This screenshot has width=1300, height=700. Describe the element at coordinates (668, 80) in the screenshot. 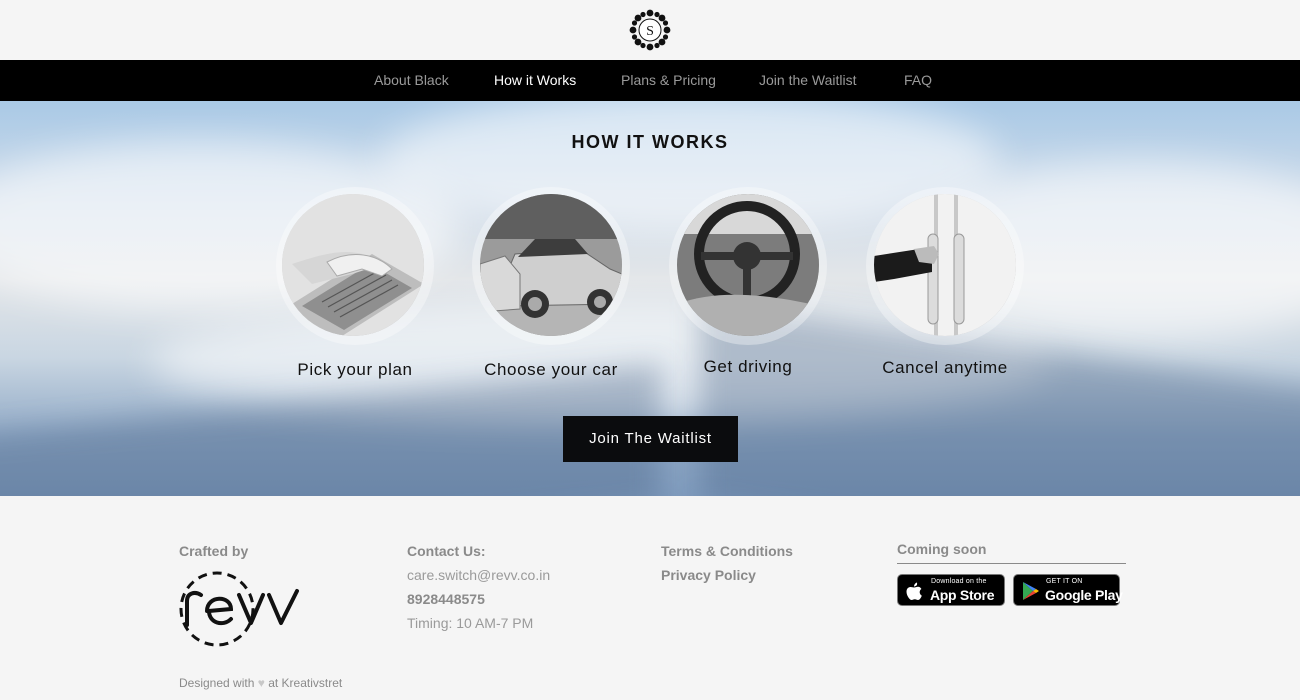

I see `nav-plans-pricing: Plans & Pricing` at that location.